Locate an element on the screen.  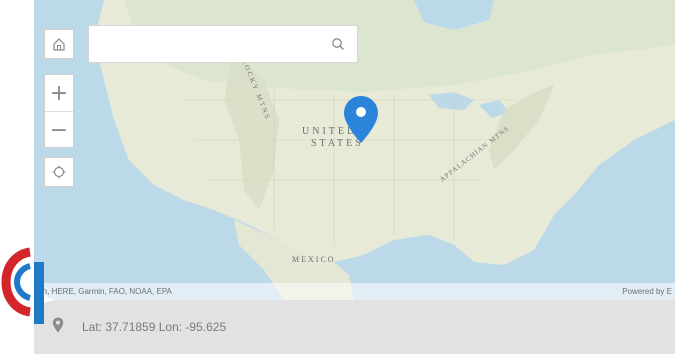
home-icon is located at coordinates (59, 44).